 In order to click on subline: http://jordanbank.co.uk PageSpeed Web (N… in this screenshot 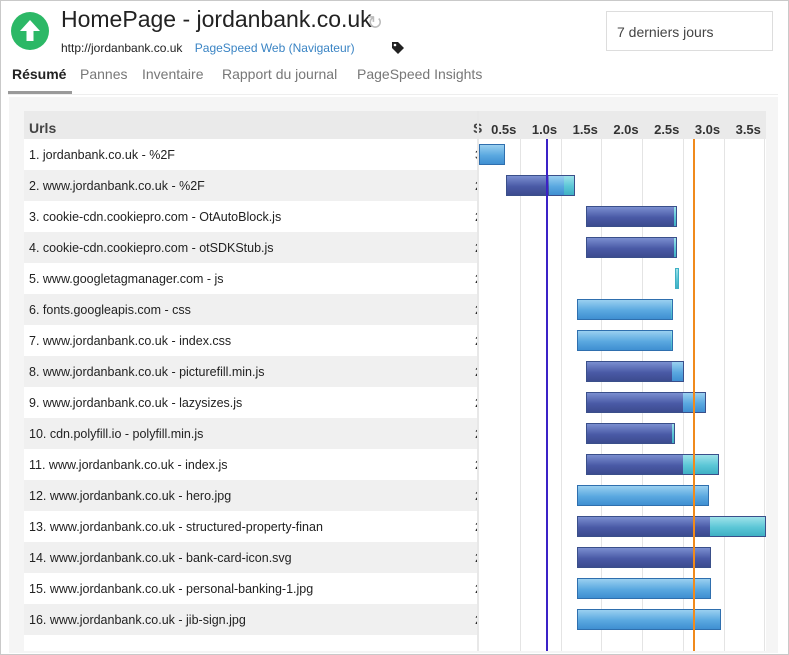, I will do `click(208, 48)`.